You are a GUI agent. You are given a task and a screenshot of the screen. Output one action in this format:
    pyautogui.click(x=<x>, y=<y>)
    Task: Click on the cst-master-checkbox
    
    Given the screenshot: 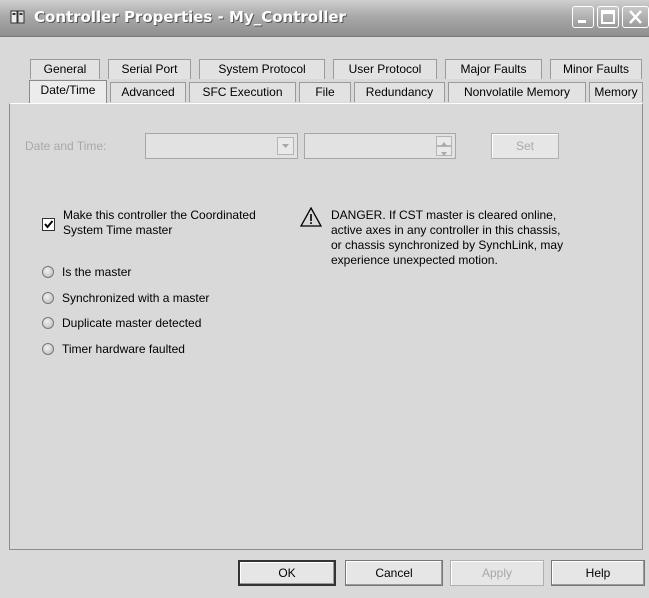 What is the action you would take?
    pyautogui.click(x=48, y=224)
    